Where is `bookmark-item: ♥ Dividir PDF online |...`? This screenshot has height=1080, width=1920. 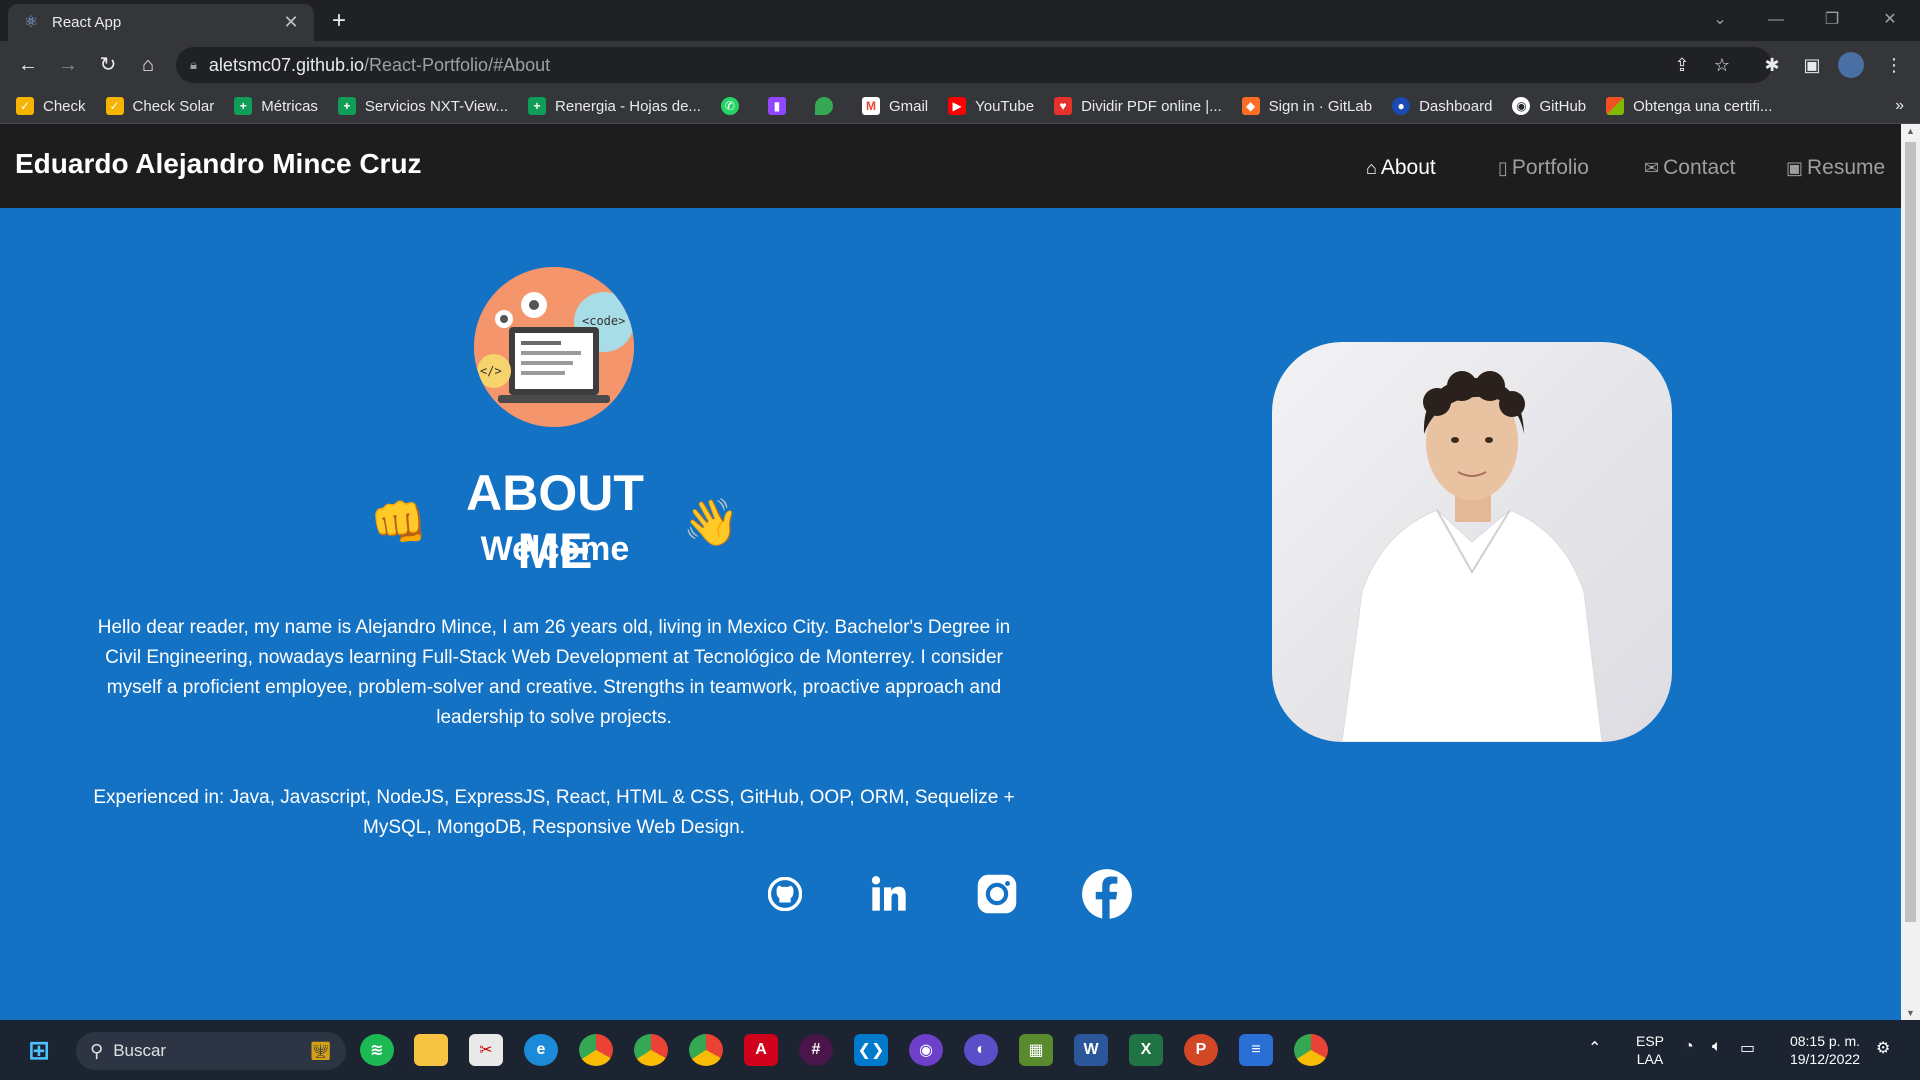 bookmark-item: ♥ Dividir PDF online |... is located at coordinates (1138, 106).